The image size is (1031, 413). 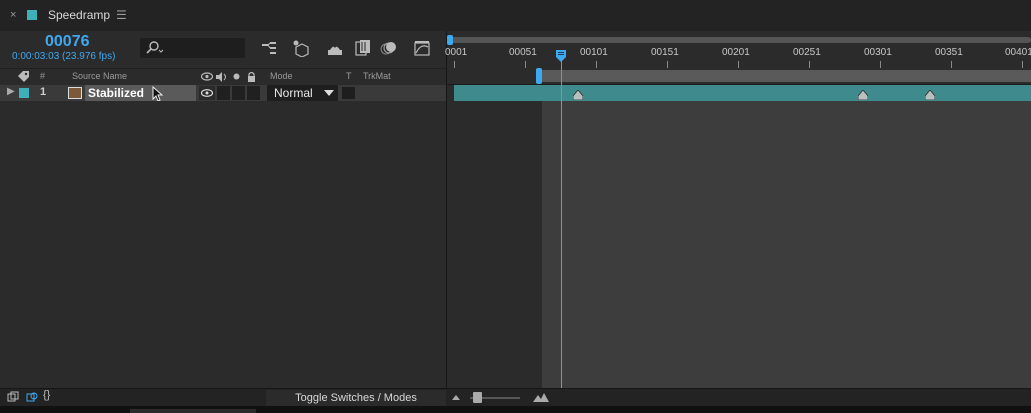 I want to click on comp-tab-title: Speedramp, so click(x=79, y=15).